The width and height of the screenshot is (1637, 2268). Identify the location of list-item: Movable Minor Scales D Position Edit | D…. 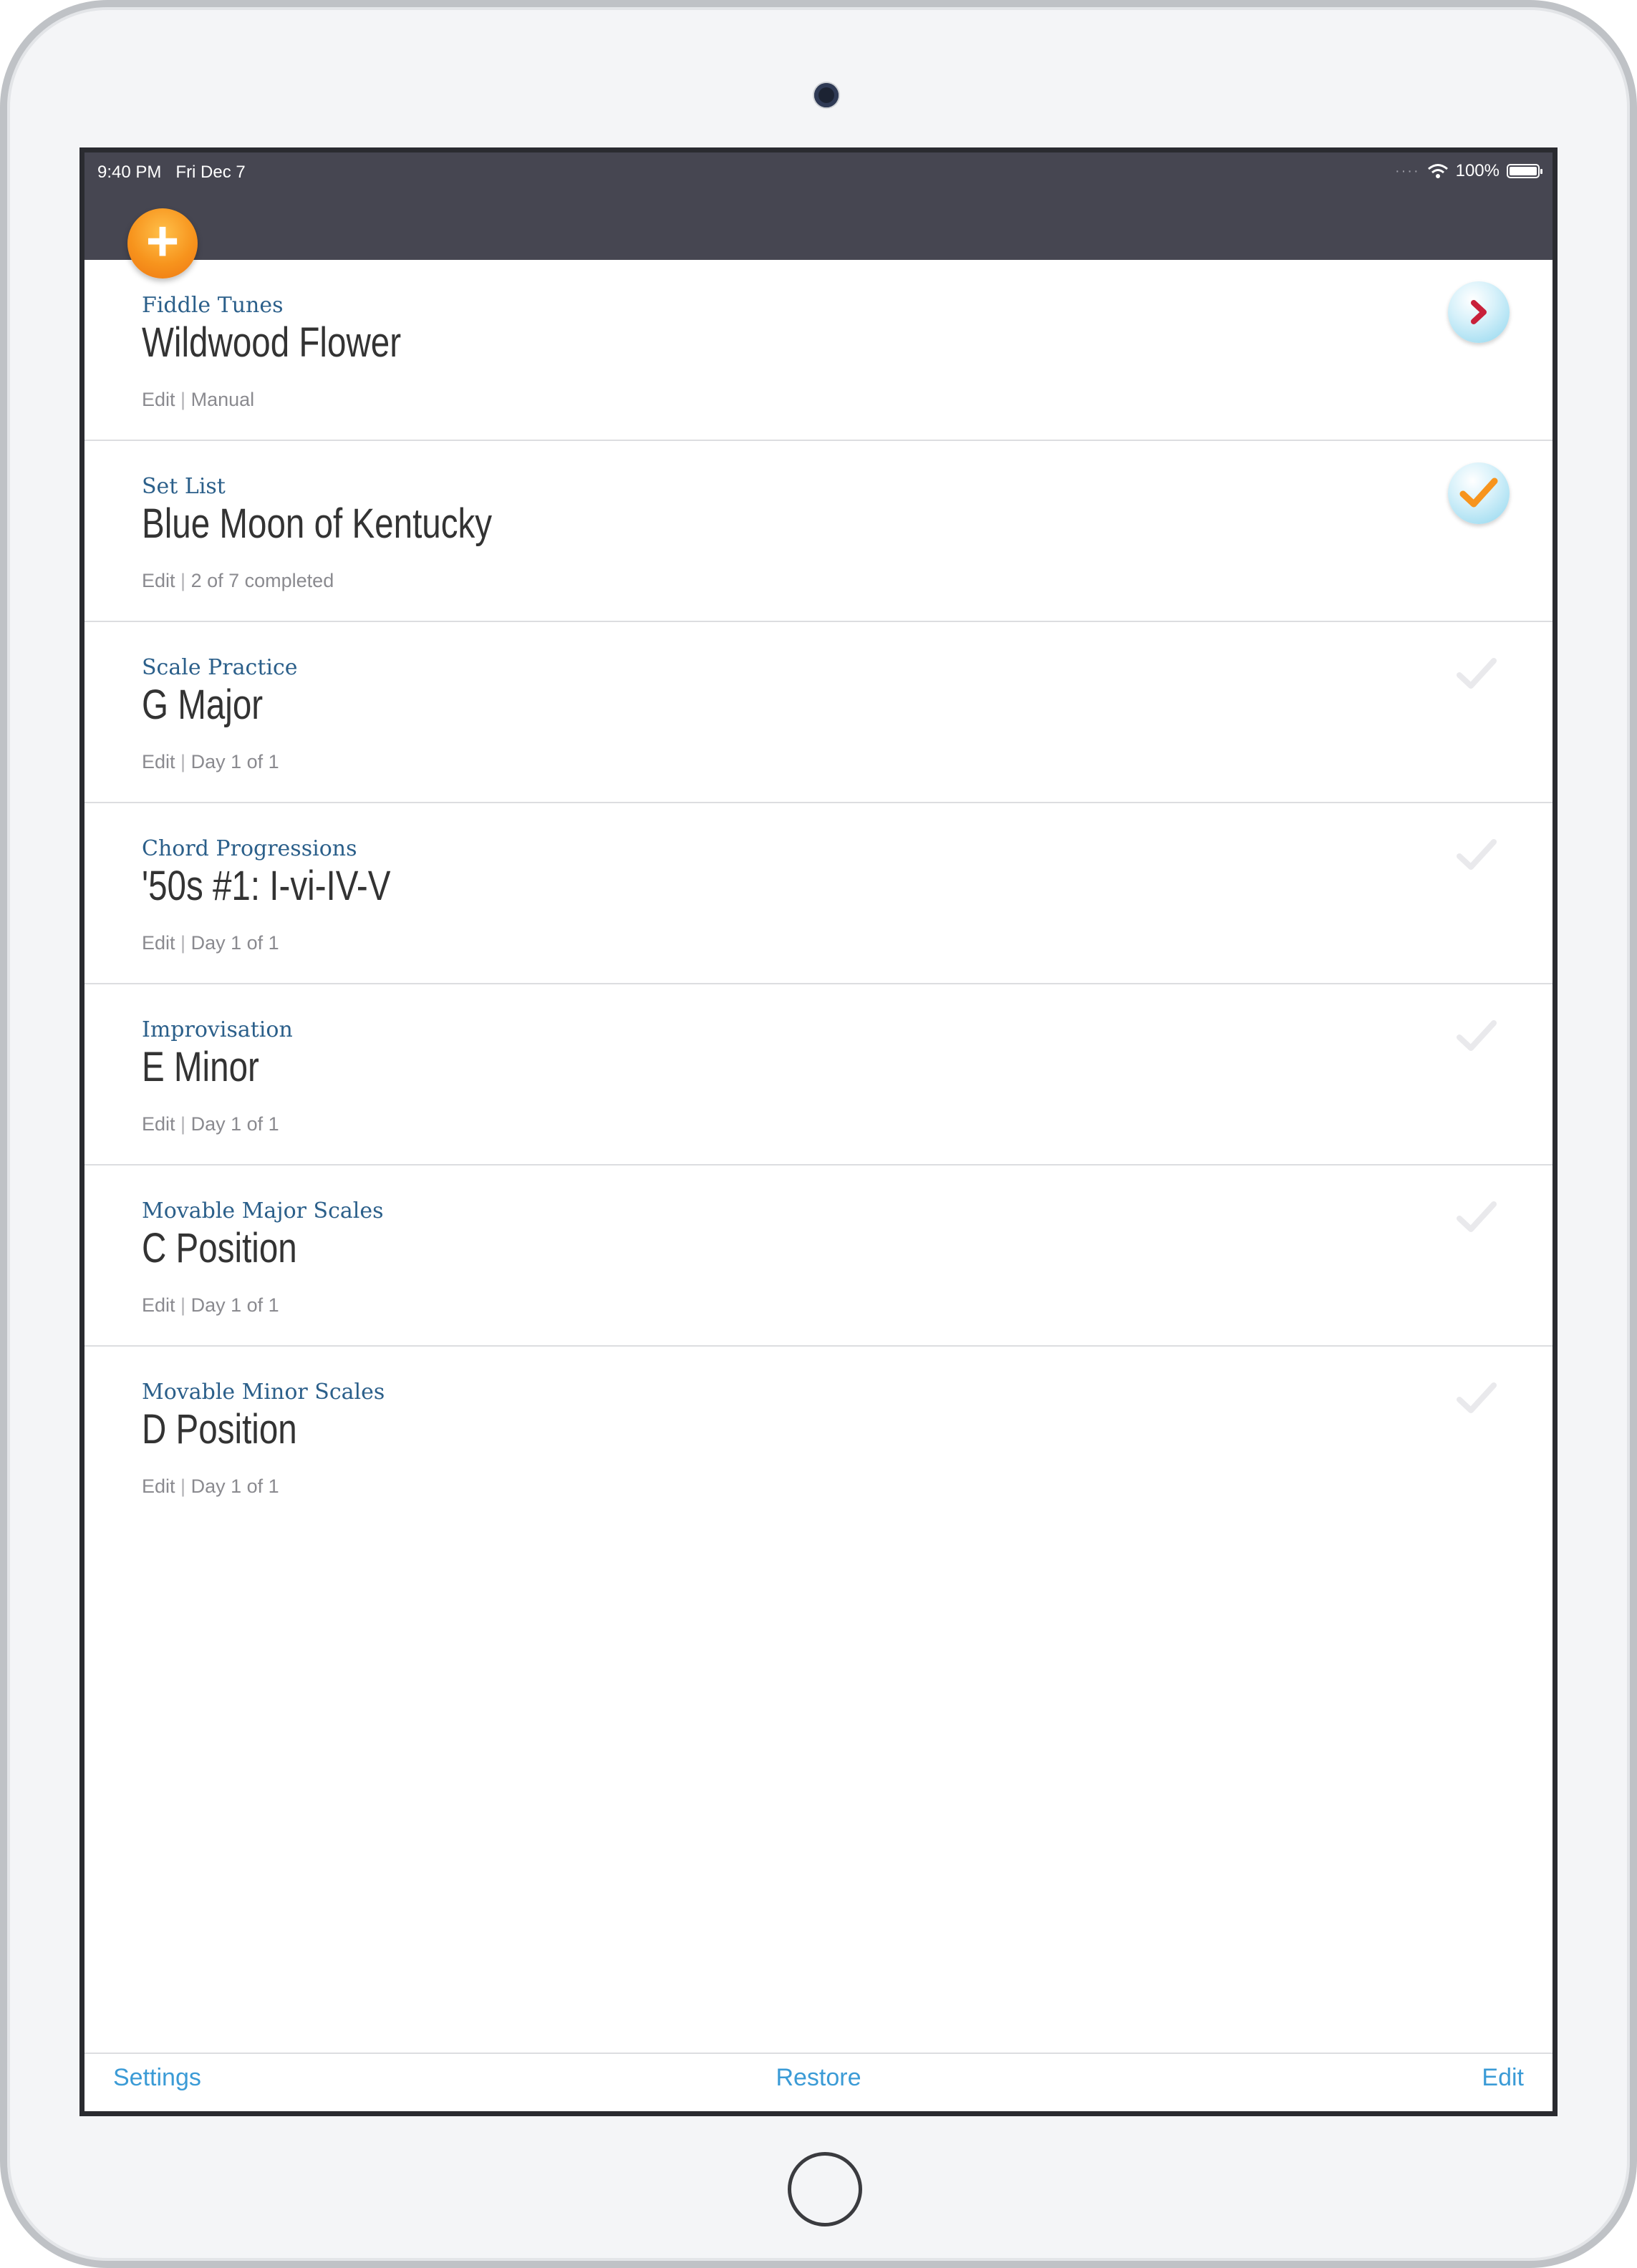
(818, 1437).